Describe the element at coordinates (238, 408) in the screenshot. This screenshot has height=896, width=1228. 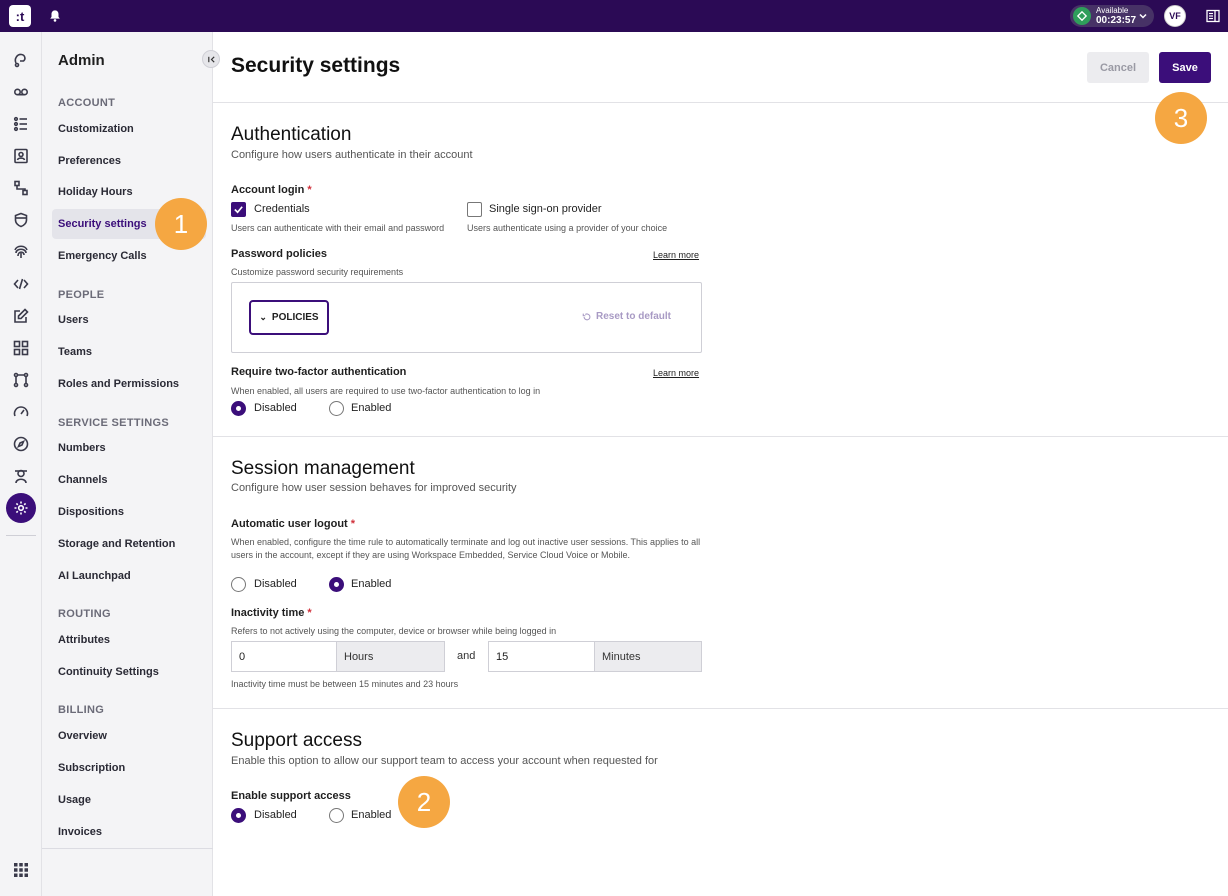
I see `two-factor-disabled-radio` at that location.